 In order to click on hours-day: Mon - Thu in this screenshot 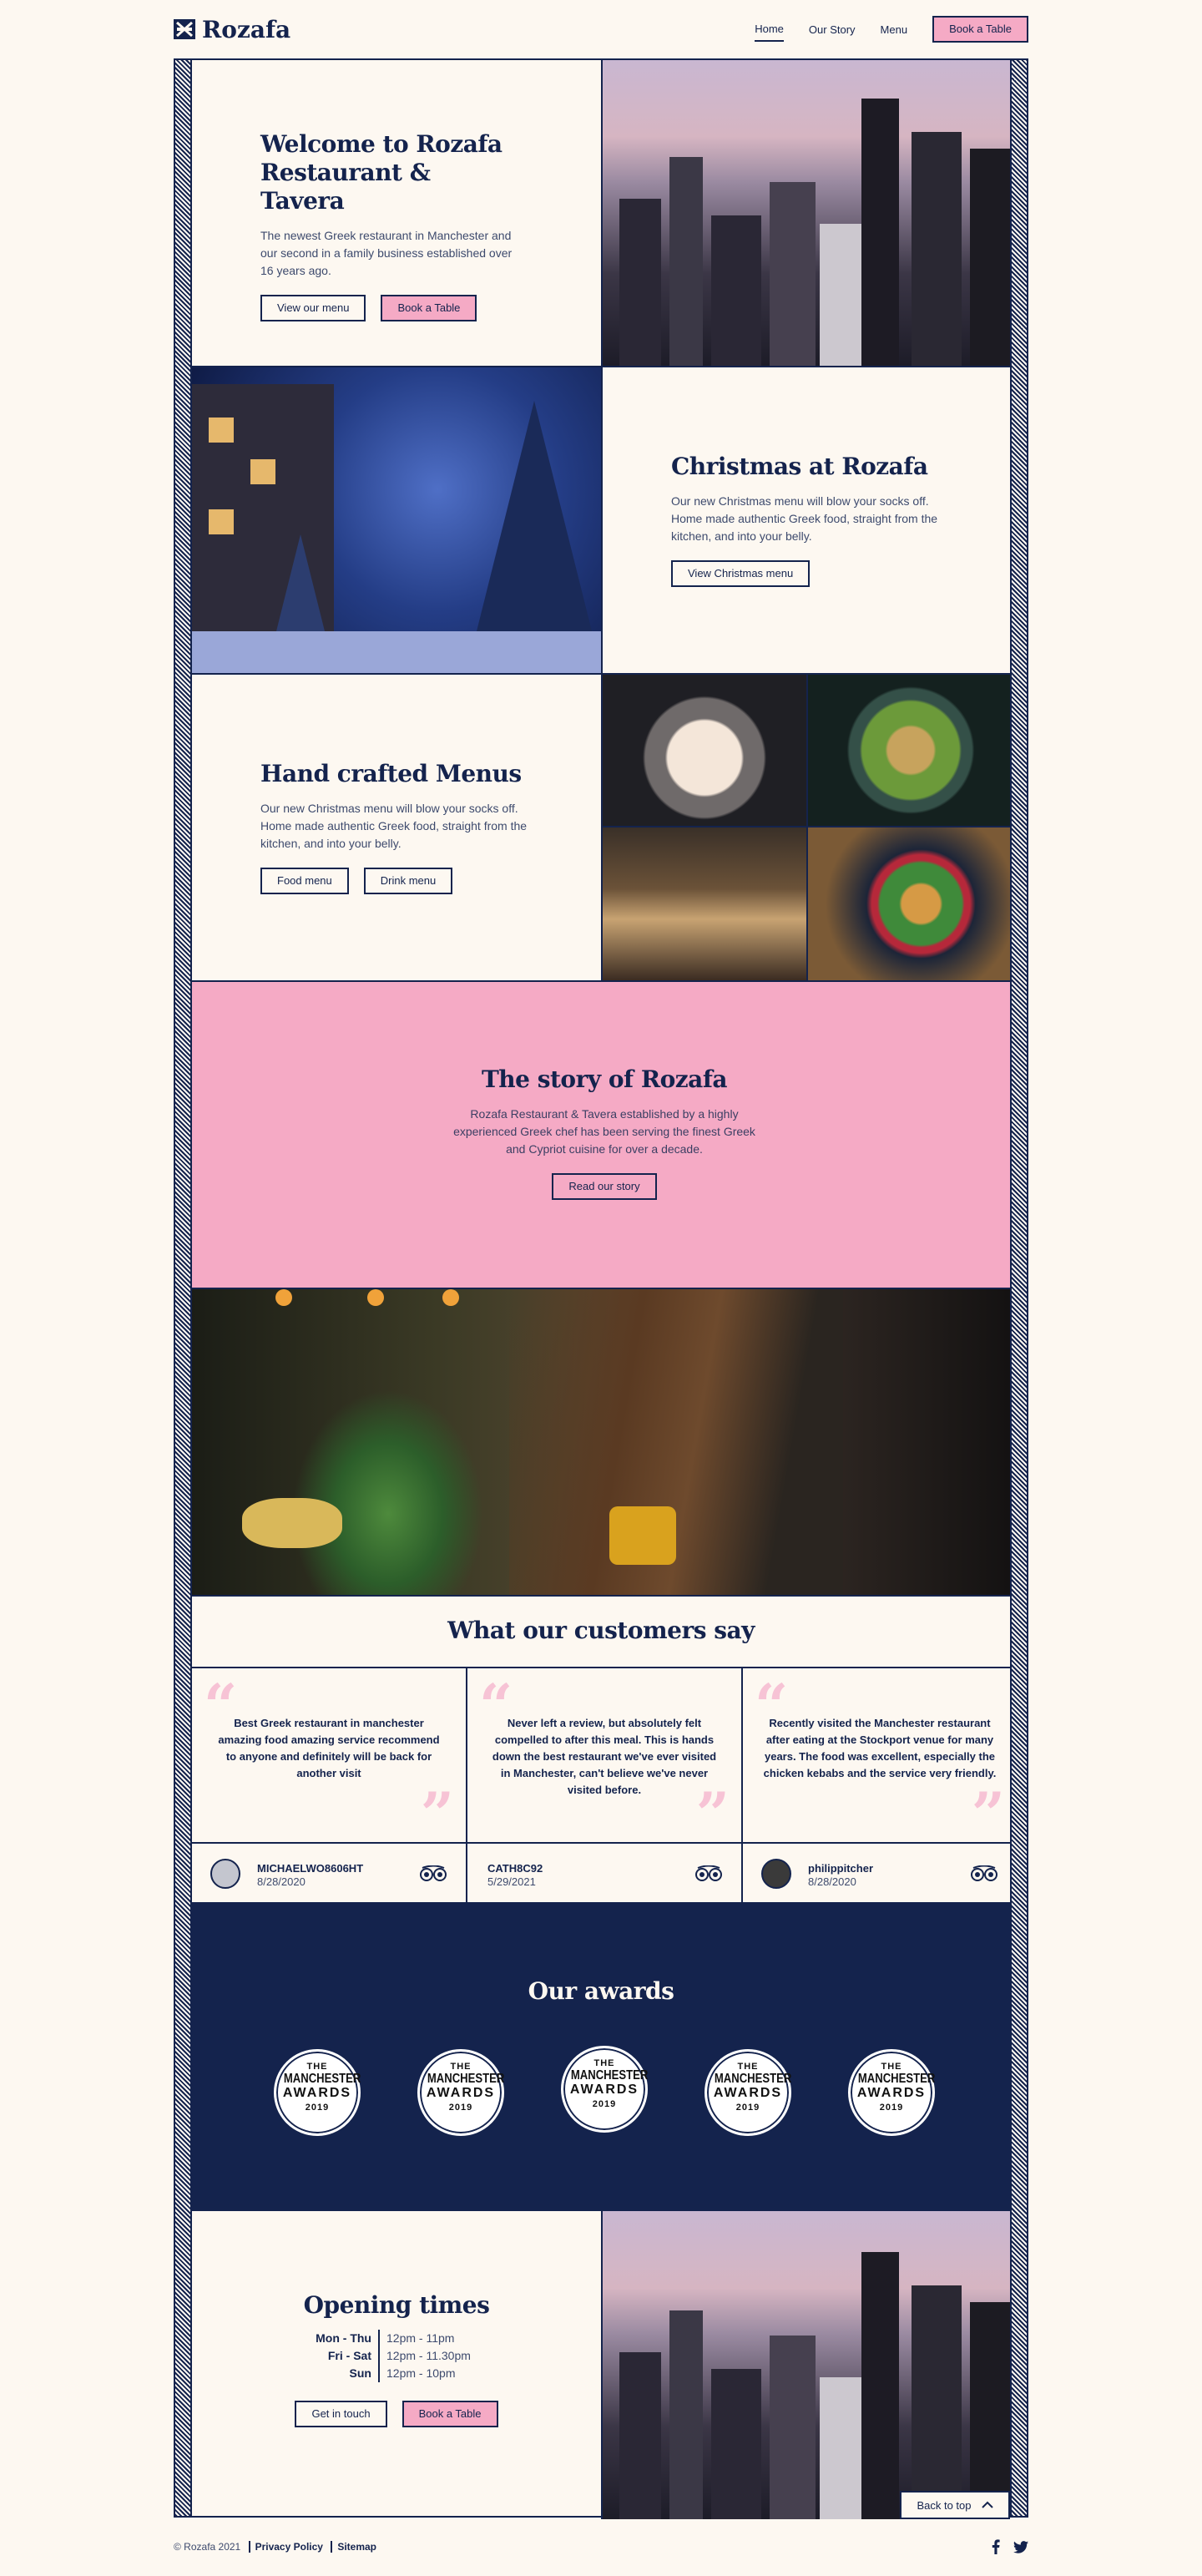, I will do `click(343, 2338)`.